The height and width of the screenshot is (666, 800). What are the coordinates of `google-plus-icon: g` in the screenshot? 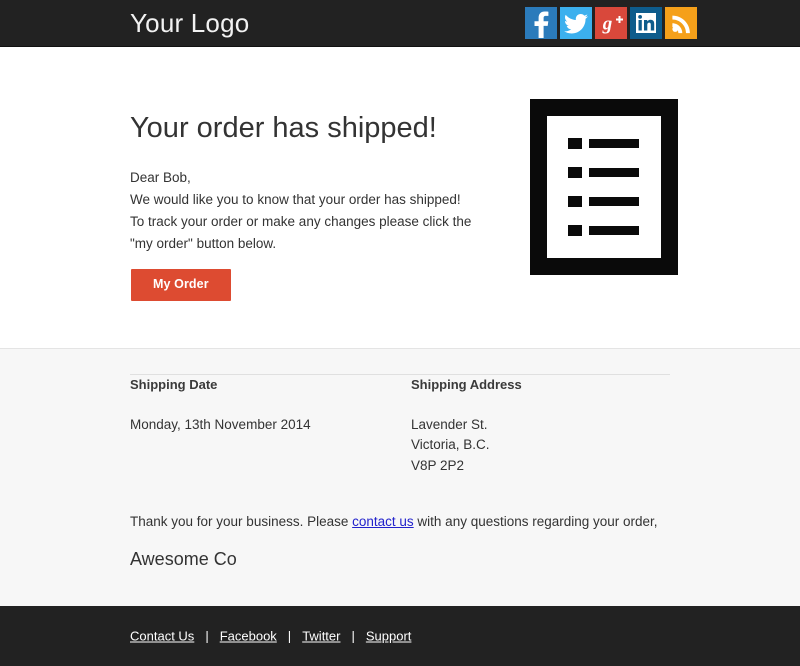 It's located at (611, 23).